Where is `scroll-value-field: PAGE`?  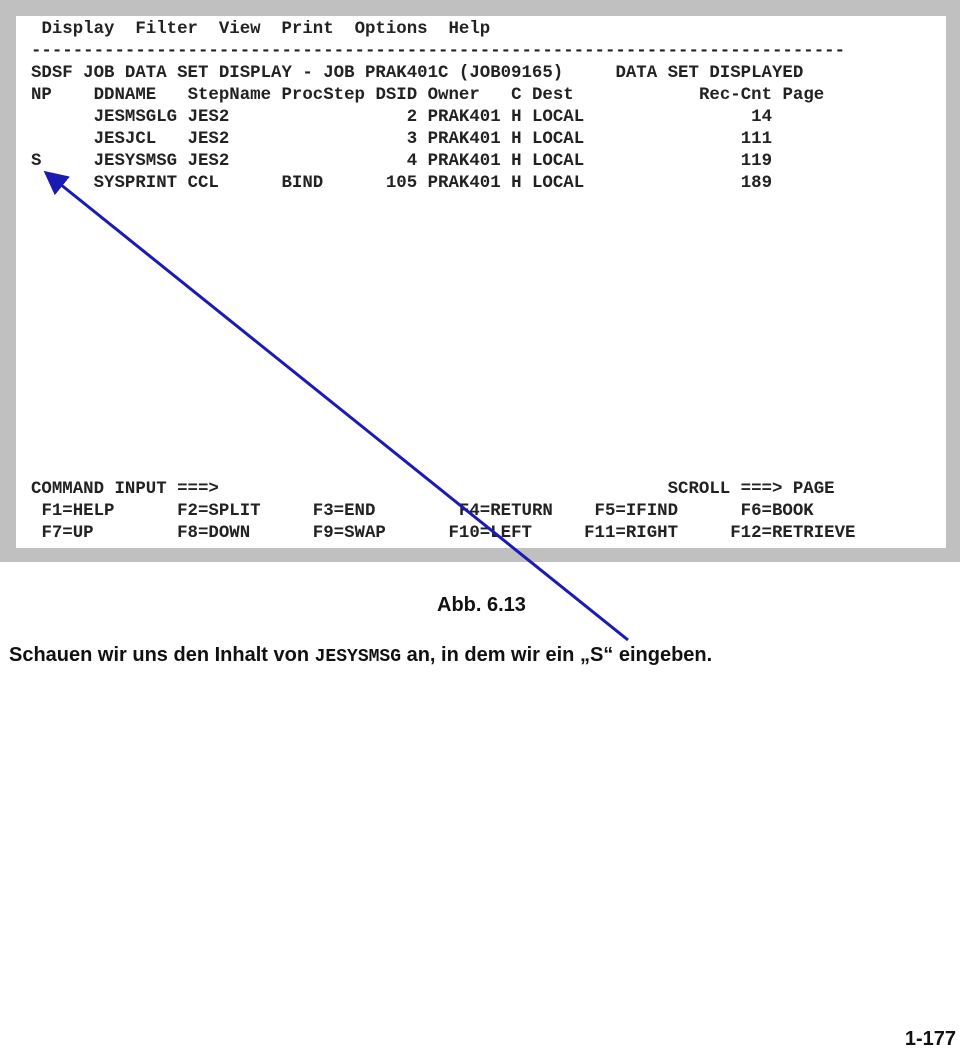 scroll-value-field: PAGE is located at coordinates (814, 489).